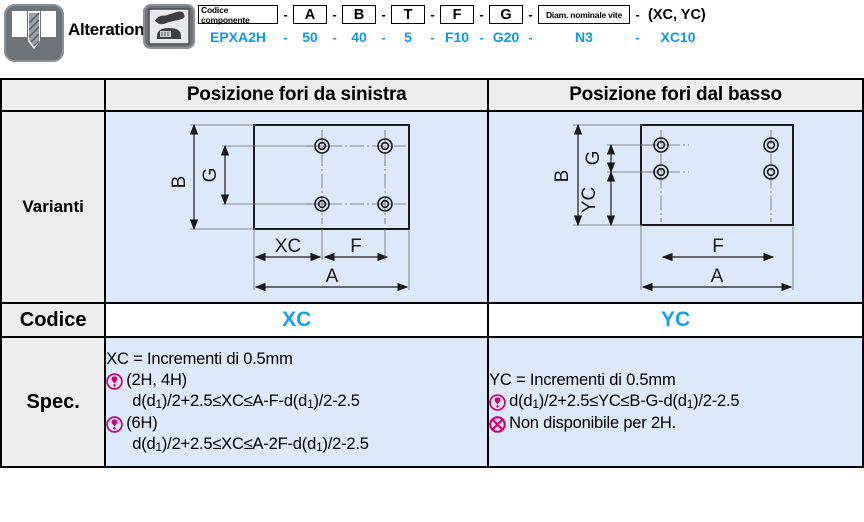  What do you see at coordinates (53, 402) in the screenshot?
I see `row-label-spec: Spec.` at bounding box center [53, 402].